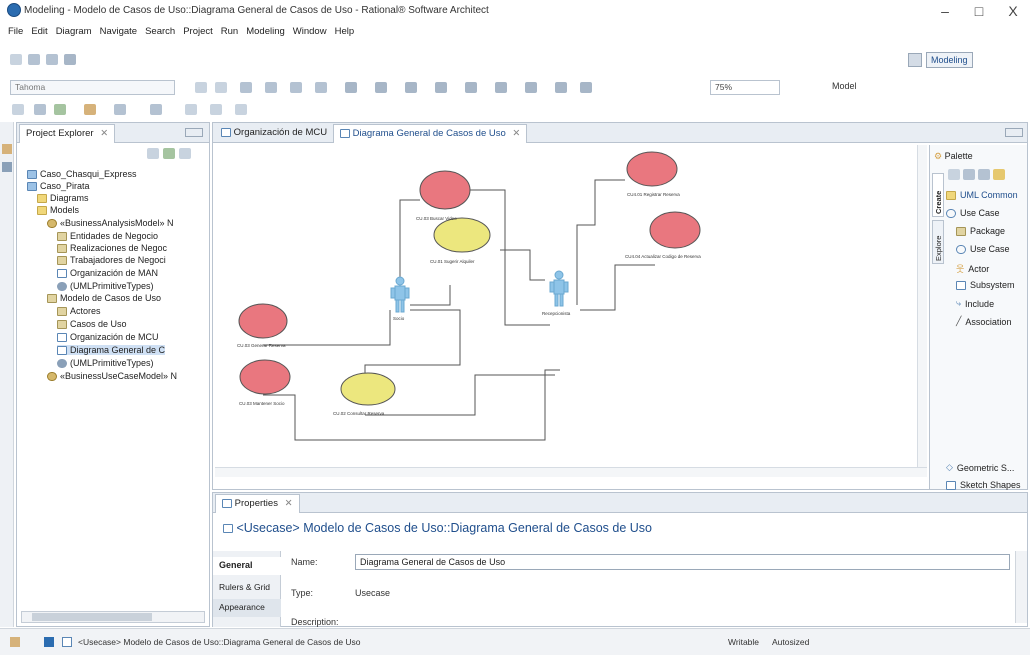 The height and width of the screenshot is (655, 1030). Describe the element at coordinates (40, 109) in the screenshot. I see `debug-icon` at that location.